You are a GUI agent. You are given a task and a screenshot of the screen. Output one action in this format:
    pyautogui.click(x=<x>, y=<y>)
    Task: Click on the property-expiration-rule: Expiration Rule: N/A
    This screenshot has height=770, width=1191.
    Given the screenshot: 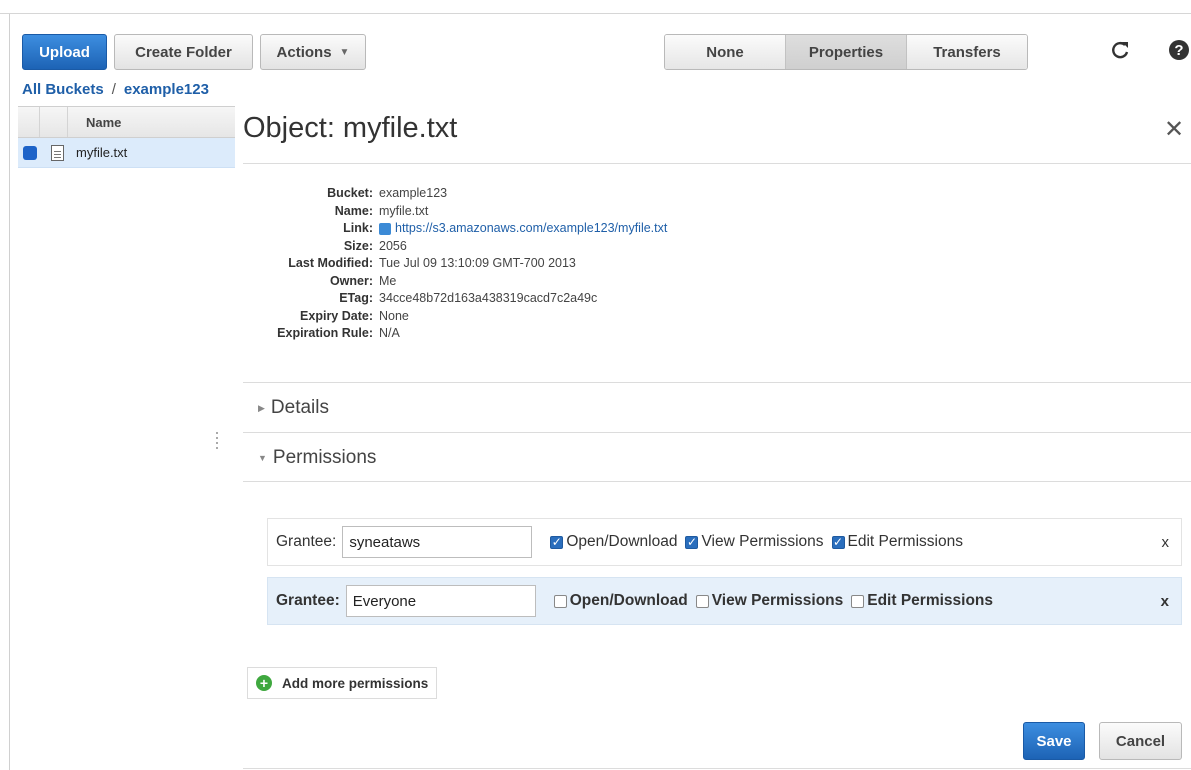 What is the action you would take?
    pyautogui.click(x=455, y=334)
    